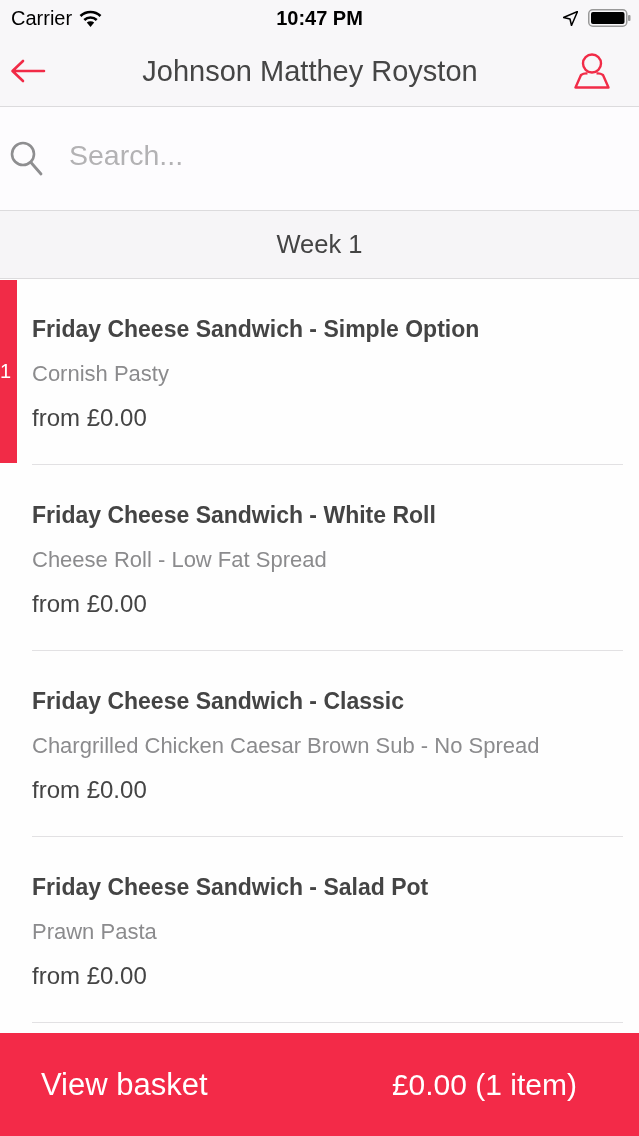  I want to click on item-name: Friday Cheese Sandwich - White Roll, so click(234, 515).